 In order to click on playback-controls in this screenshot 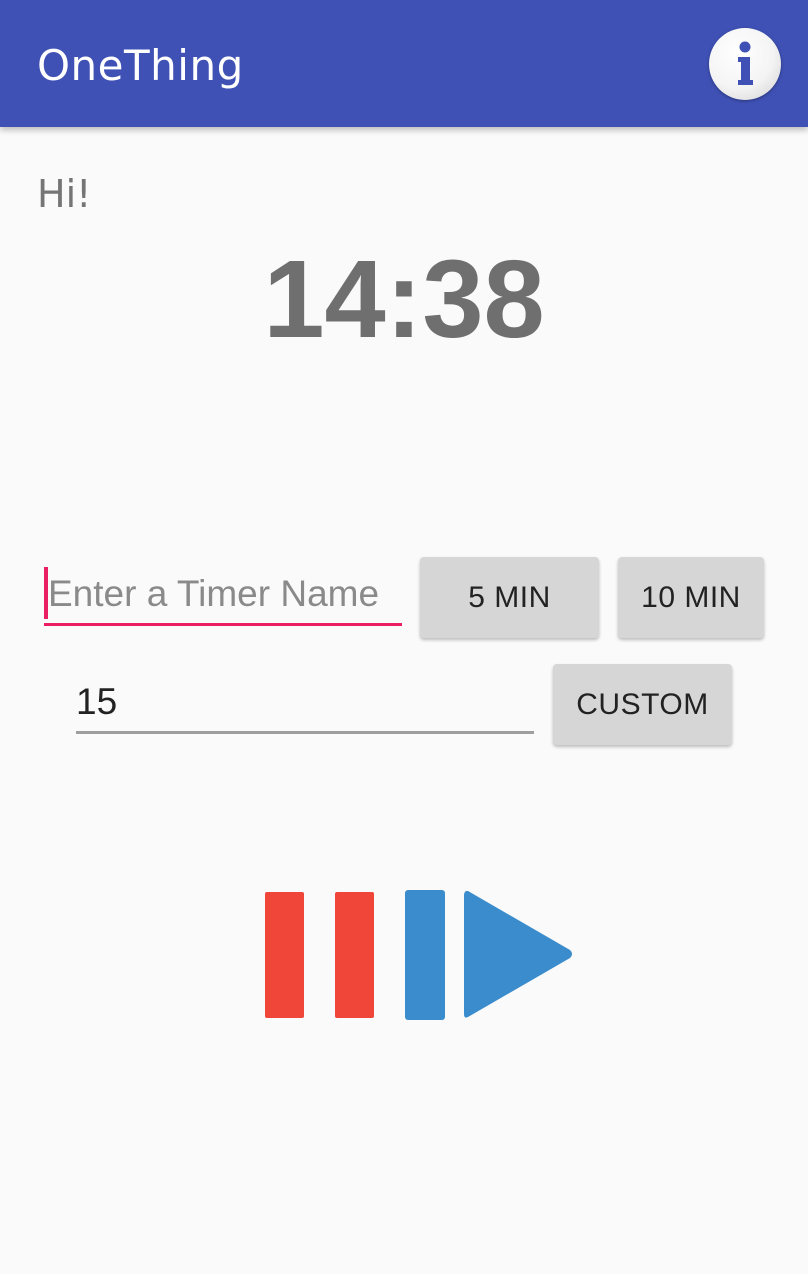, I will do `click(420, 955)`.